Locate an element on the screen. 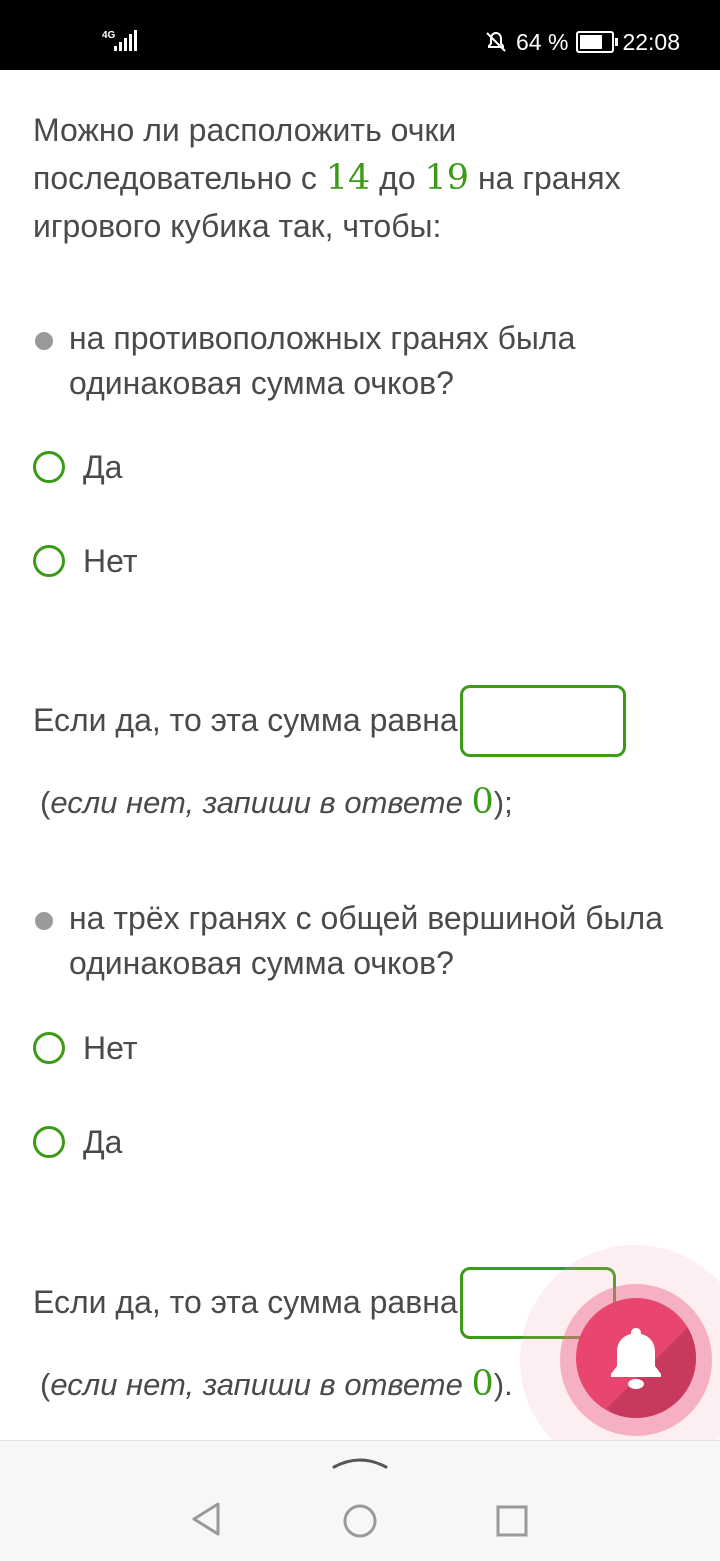 The image size is (720, 1561). intro-part2: до is located at coordinates (397, 178).